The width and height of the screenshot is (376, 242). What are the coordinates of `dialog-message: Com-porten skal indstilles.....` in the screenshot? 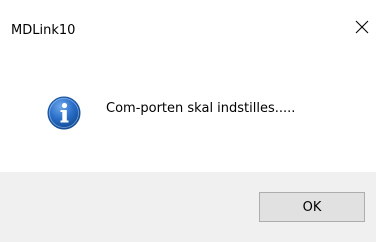 It's located at (201, 108).